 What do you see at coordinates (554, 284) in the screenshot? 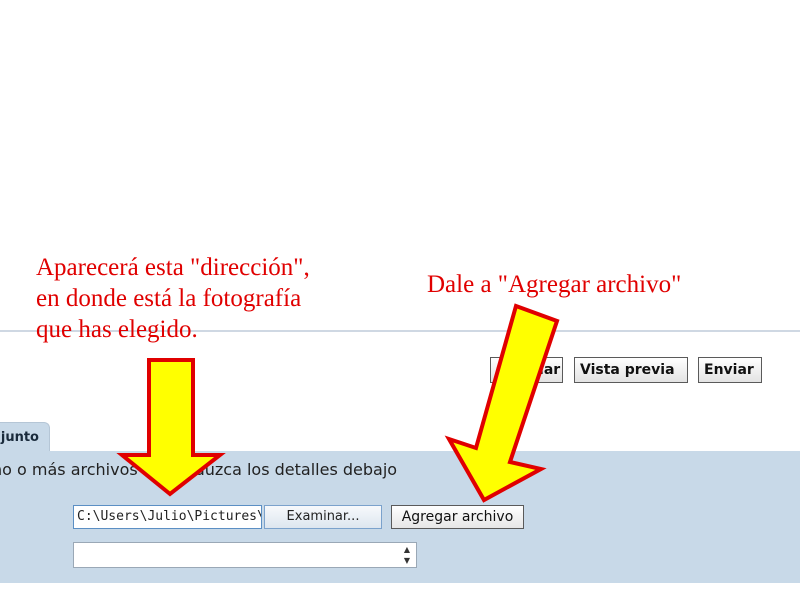
I see `annotation-right: Dale a "Agregar archivo"` at bounding box center [554, 284].